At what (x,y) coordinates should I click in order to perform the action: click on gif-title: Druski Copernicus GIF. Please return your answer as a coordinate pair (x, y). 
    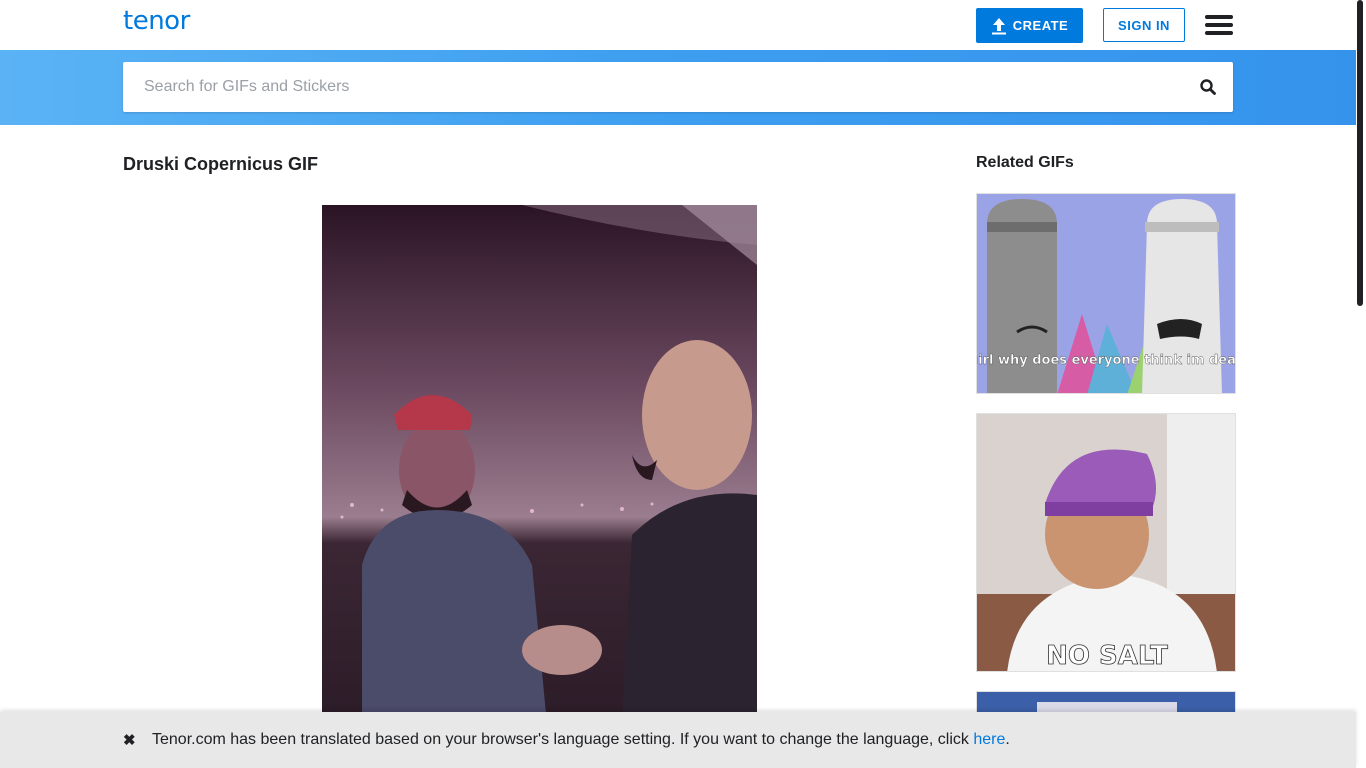
    Looking at the image, I should click on (221, 164).